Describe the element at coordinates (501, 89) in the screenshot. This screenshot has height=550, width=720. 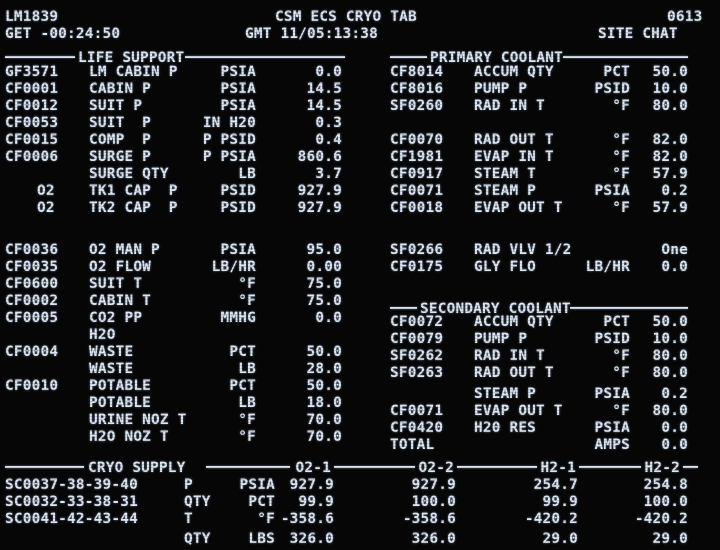
I see `primary-coolant-label: PUMP P` at that location.